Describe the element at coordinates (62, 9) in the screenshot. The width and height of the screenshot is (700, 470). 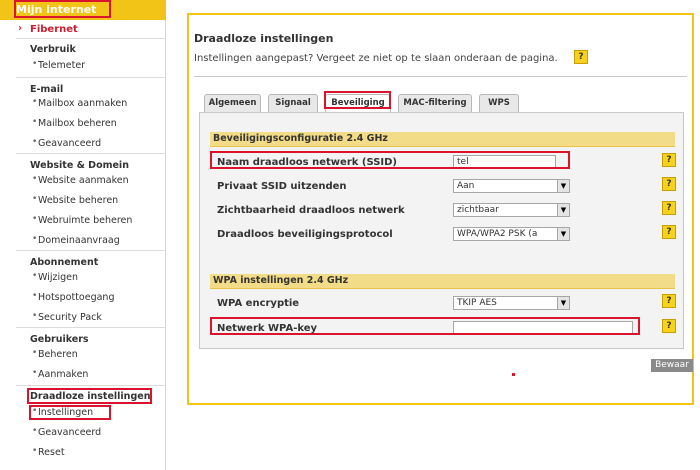
I see `highlight-box-mijn-internet` at that location.